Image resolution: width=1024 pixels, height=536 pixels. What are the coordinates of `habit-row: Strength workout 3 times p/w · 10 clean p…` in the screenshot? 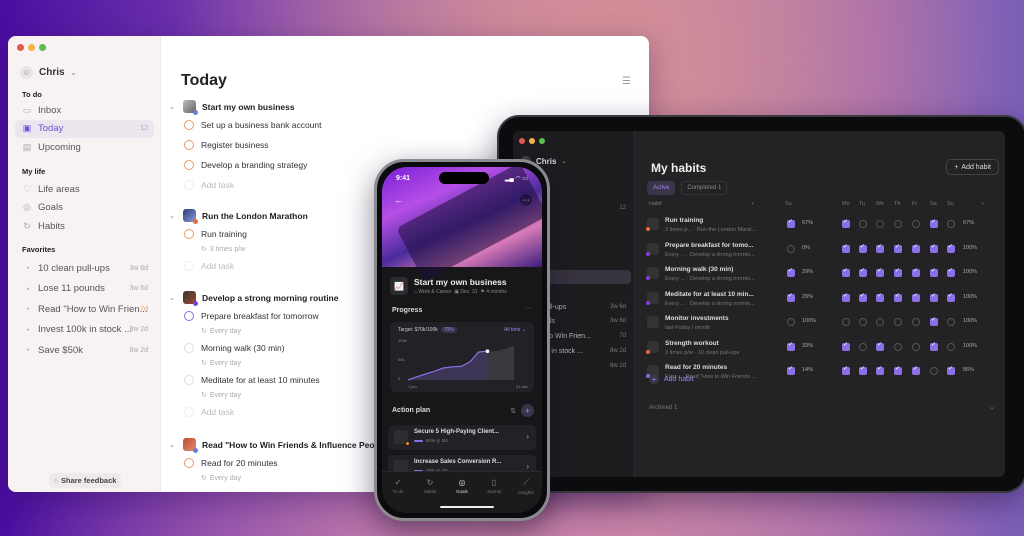 It's located at (820, 349).